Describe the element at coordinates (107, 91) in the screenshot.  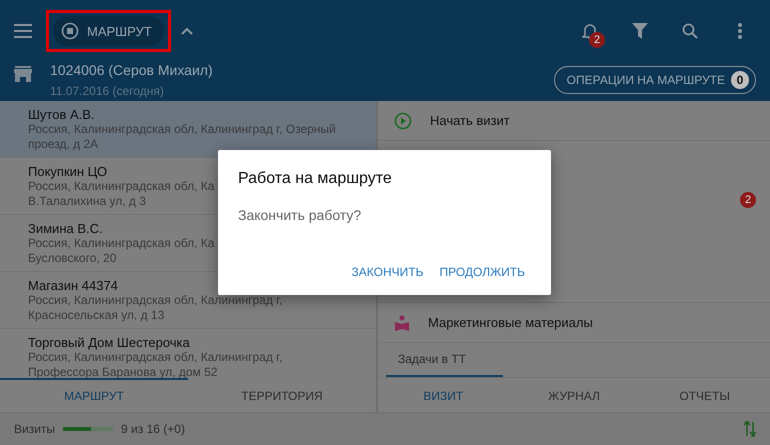
I see `route-date: 11.07.2016 (сегодня)` at that location.